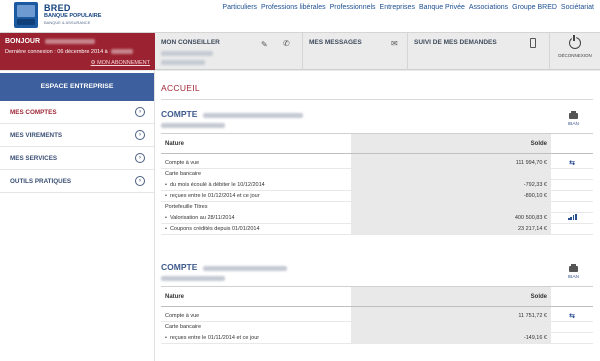 This screenshot has width=600, height=361. I want to click on masked-advisor-name, so click(187, 53).